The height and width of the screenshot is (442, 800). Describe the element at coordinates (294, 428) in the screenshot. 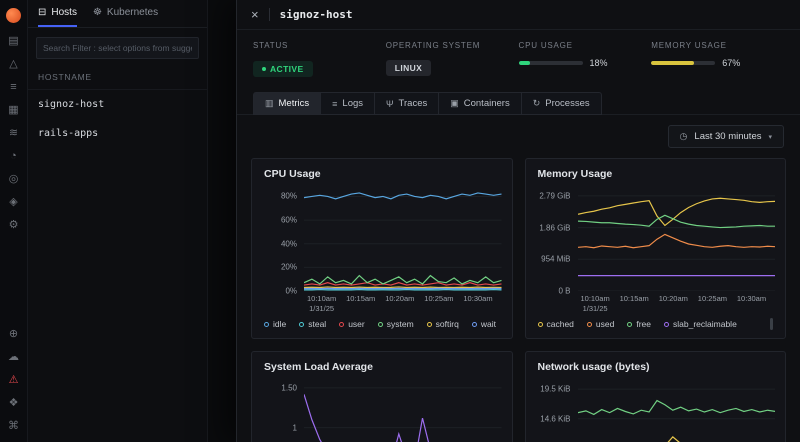

I see `y-tick-label: 1` at that location.